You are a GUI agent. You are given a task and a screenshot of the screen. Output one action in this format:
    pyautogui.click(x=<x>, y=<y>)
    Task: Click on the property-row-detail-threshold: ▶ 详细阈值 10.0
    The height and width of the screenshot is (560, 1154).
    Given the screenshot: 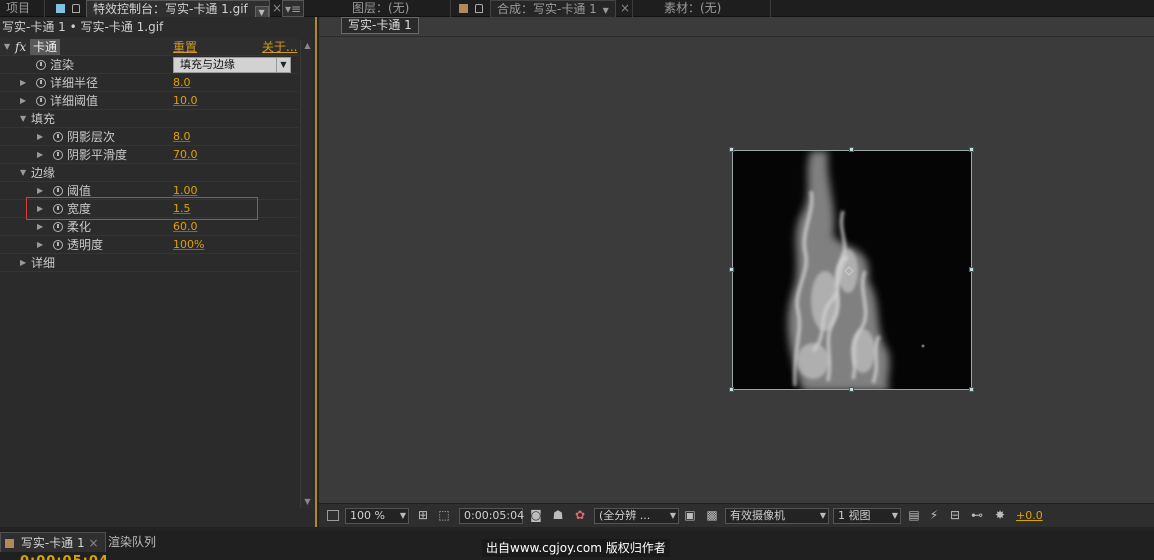 What is the action you would take?
    pyautogui.click(x=149, y=101)
    